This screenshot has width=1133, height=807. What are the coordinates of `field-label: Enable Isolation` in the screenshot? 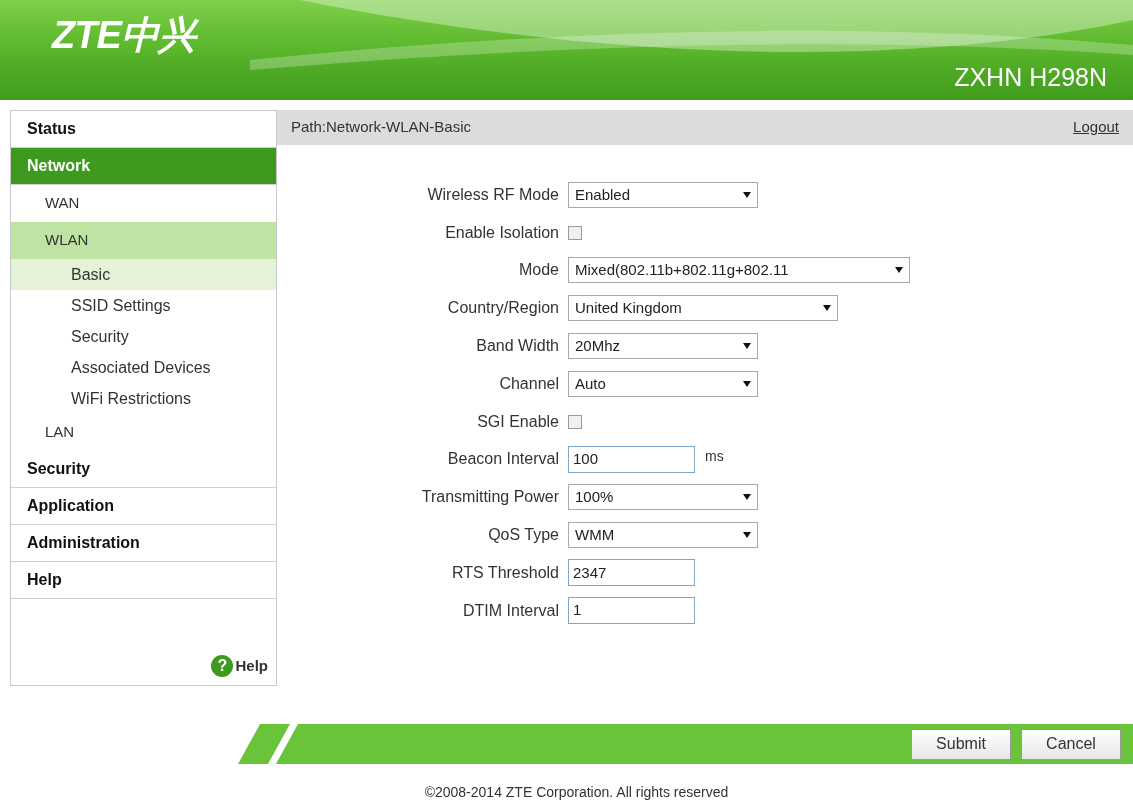 It's located at (502, 232).